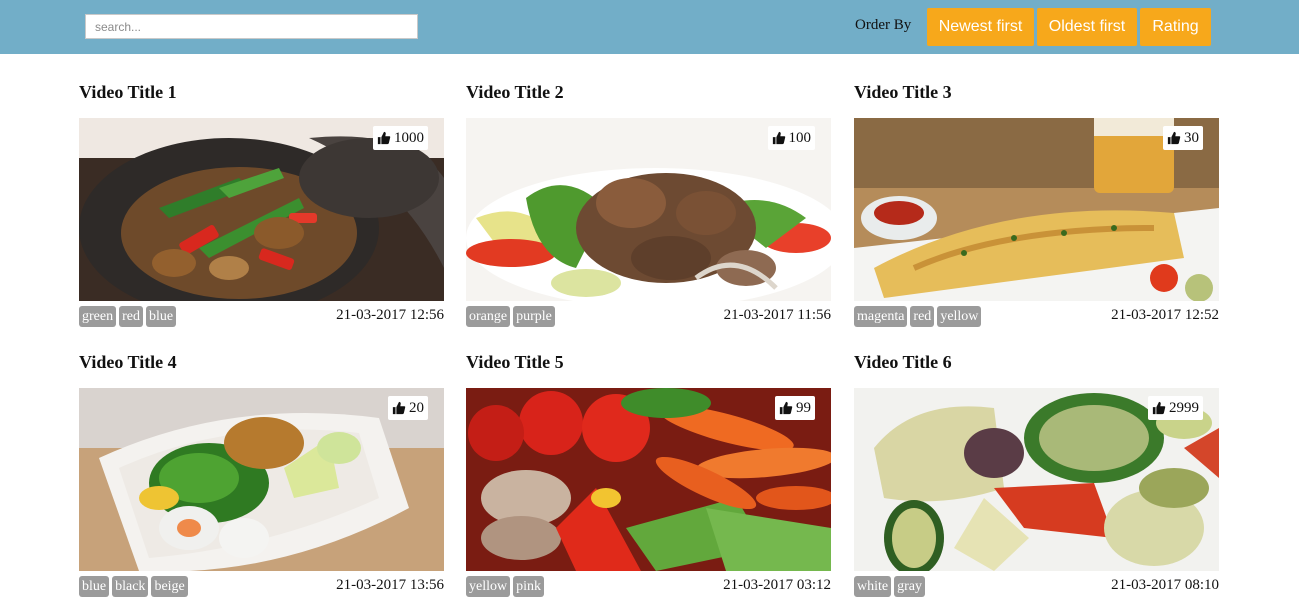 This screenshot has width=1299, height=611. I want to click on tag: black, so click(130, 586).